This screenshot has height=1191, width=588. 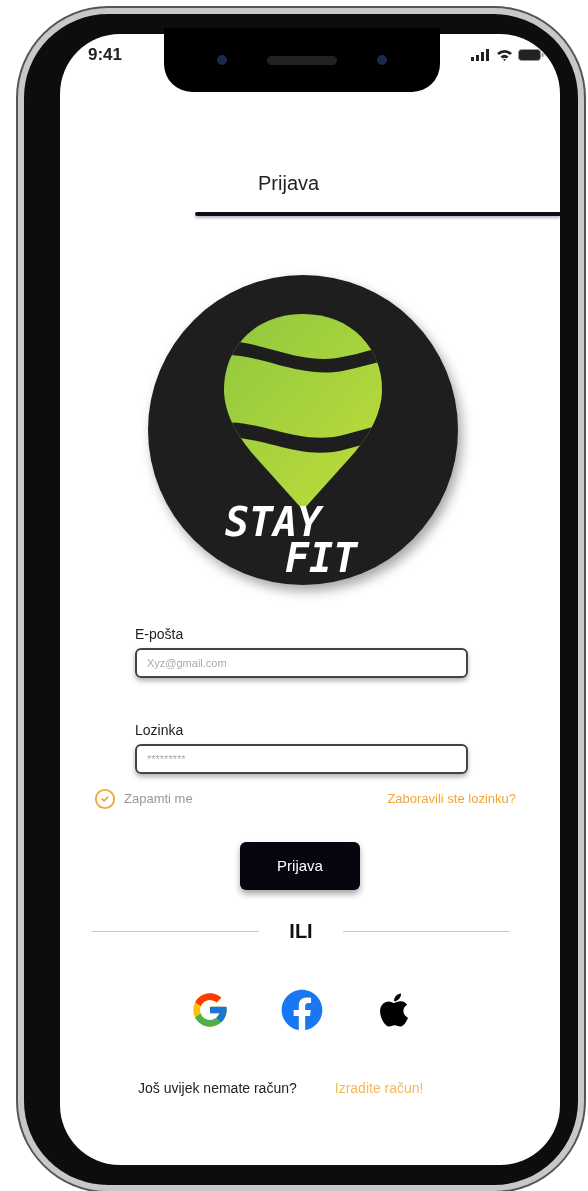 I want to click on google-logo-icon, so click(x=210, y=1010).